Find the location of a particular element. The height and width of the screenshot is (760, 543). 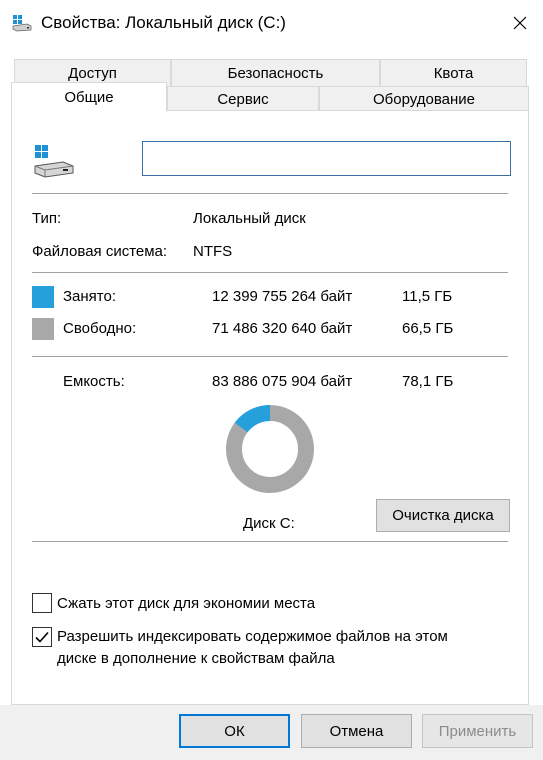

close-button is located at coordinates (520, 23).